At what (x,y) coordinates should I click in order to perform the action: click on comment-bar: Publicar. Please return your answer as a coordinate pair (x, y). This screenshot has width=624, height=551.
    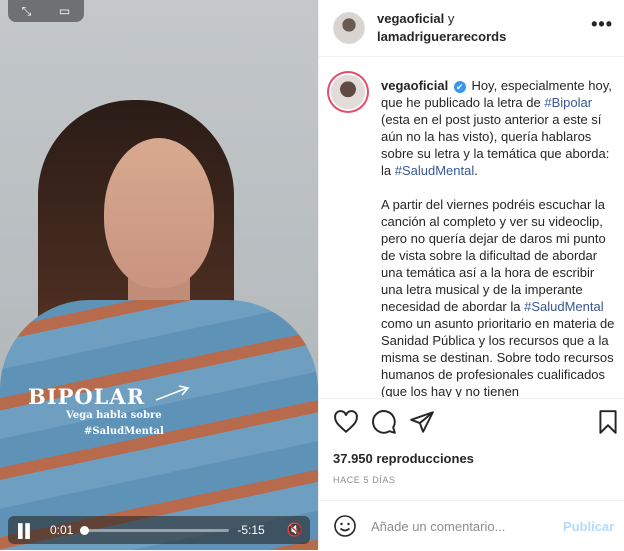
    Looking at the image, I should click on (471, 525).